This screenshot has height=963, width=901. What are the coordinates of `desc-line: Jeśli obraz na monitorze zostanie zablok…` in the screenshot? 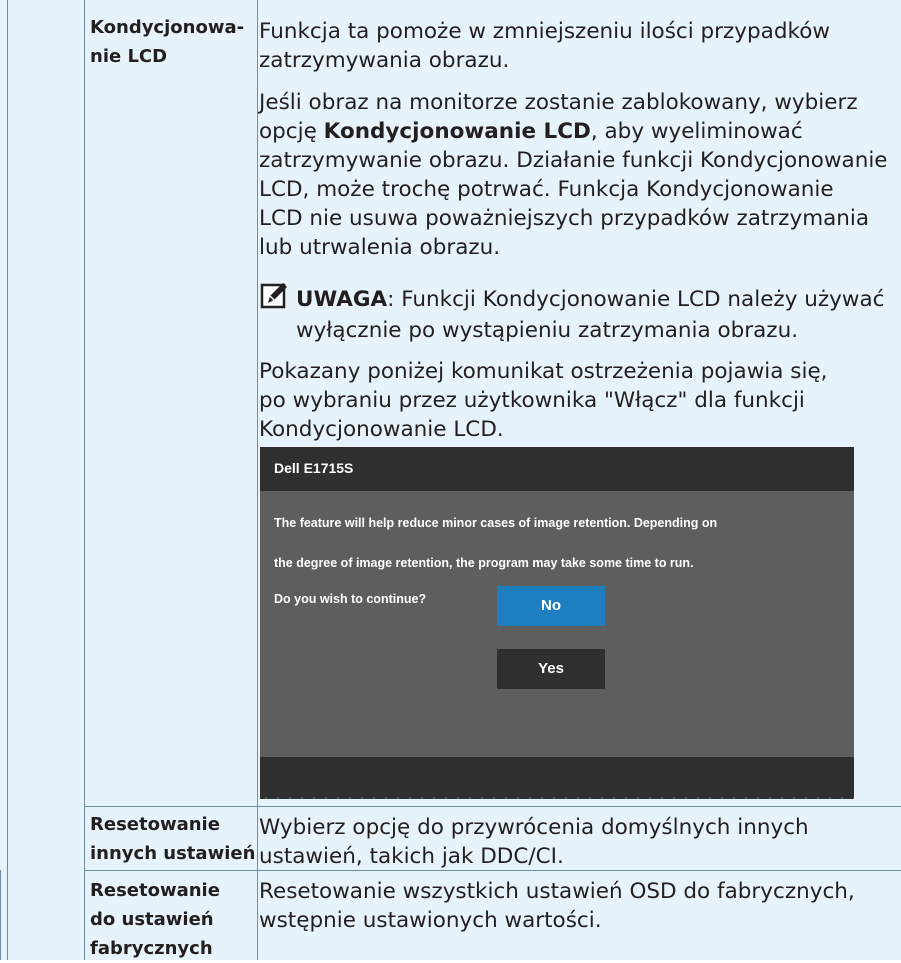 It's located at (558, 102).